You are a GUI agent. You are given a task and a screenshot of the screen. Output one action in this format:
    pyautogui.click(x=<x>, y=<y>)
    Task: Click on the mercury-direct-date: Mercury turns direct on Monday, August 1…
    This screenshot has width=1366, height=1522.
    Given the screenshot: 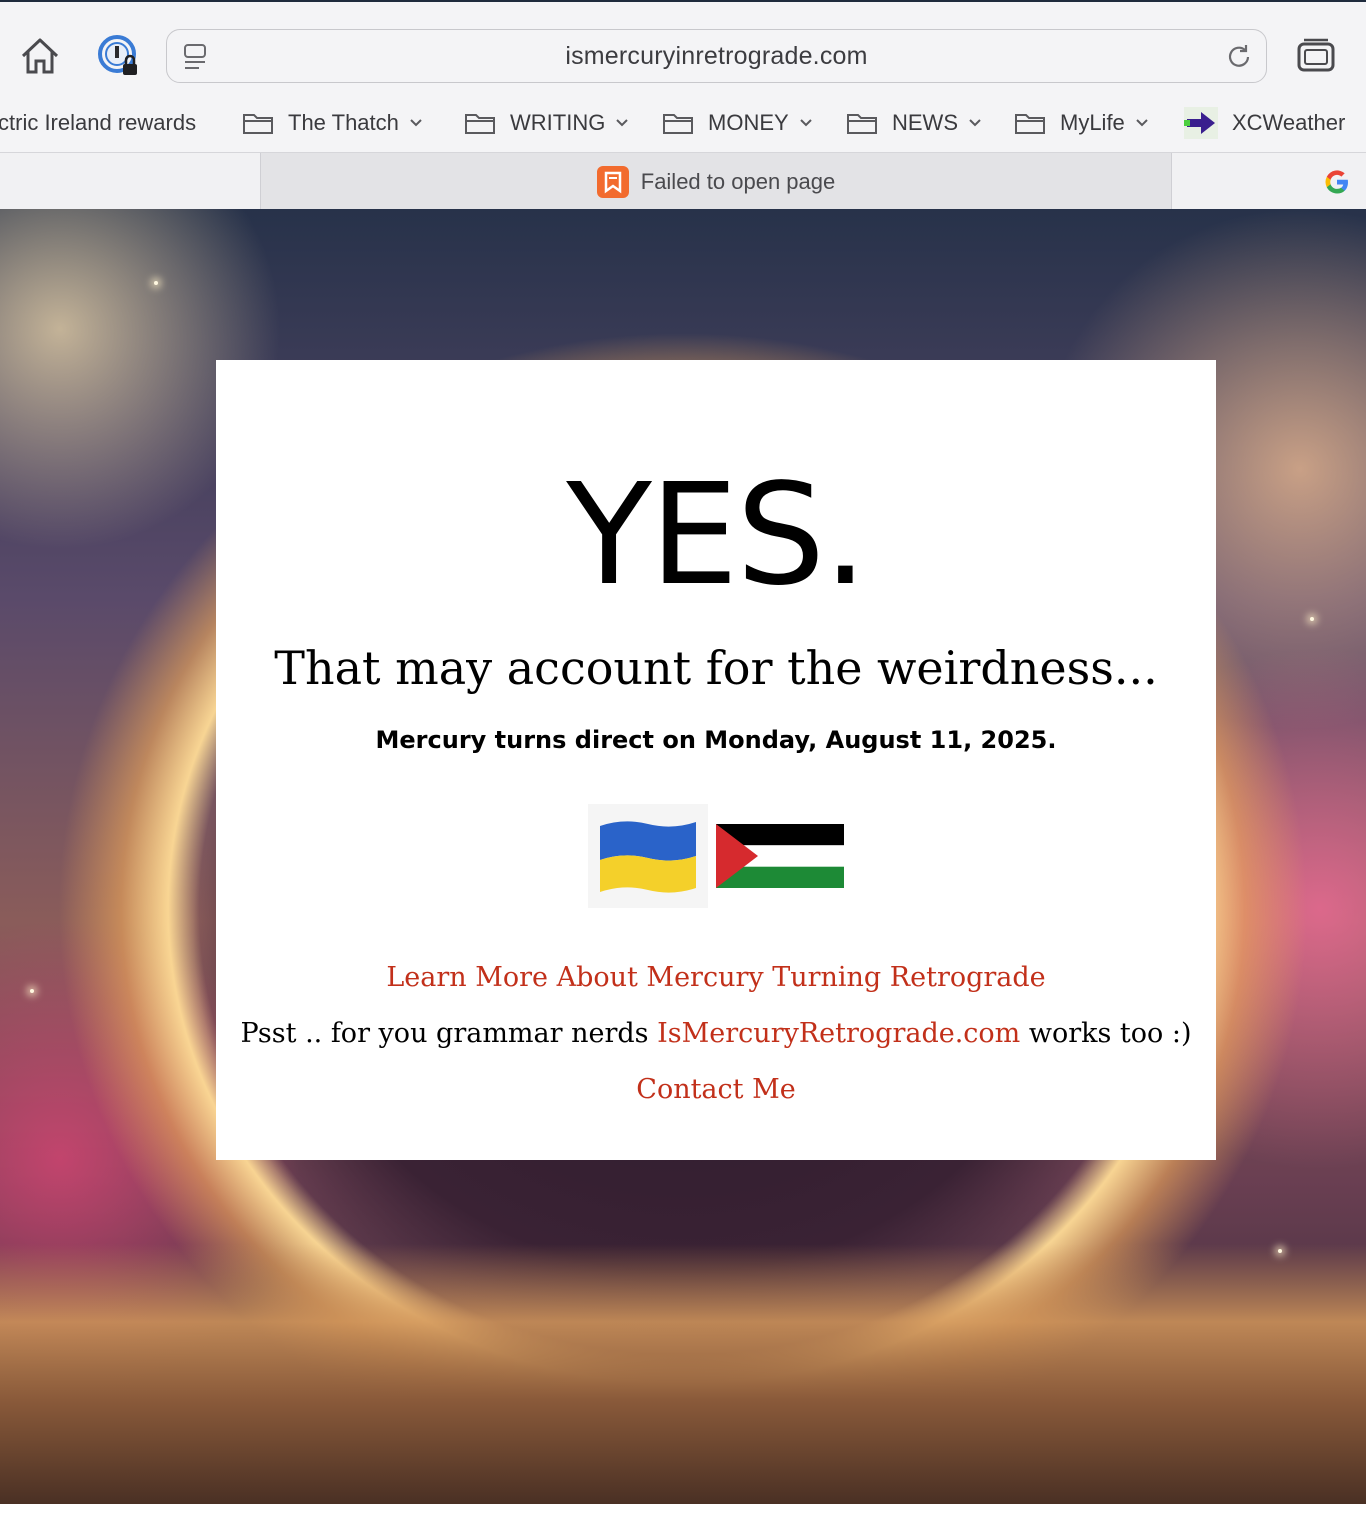 What is the action you would take?
    pyautogui.click(x=716, y=740)
    